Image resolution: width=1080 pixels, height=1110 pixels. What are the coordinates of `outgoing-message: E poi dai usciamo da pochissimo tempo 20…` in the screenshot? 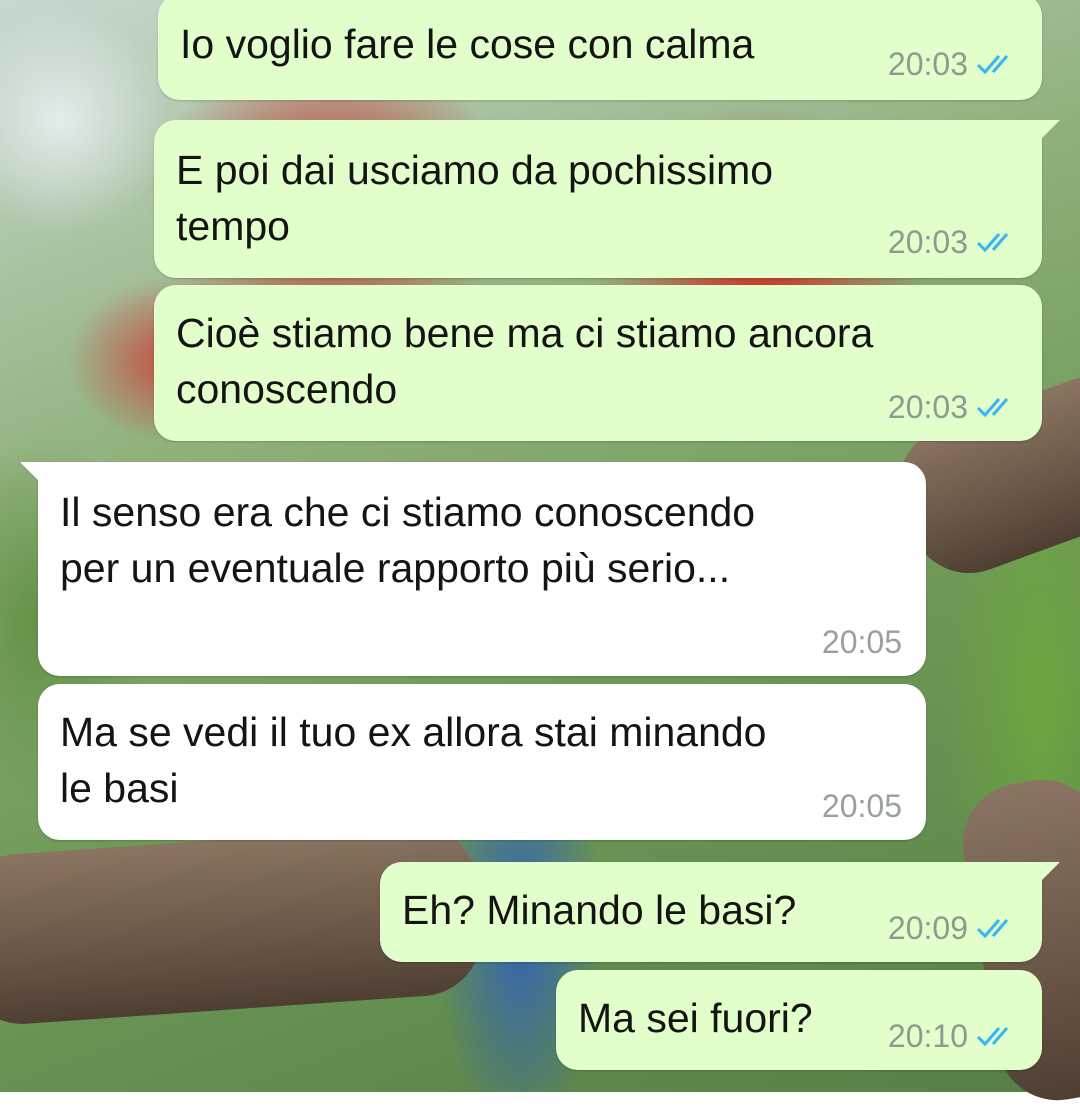 It's located at (607, 199).